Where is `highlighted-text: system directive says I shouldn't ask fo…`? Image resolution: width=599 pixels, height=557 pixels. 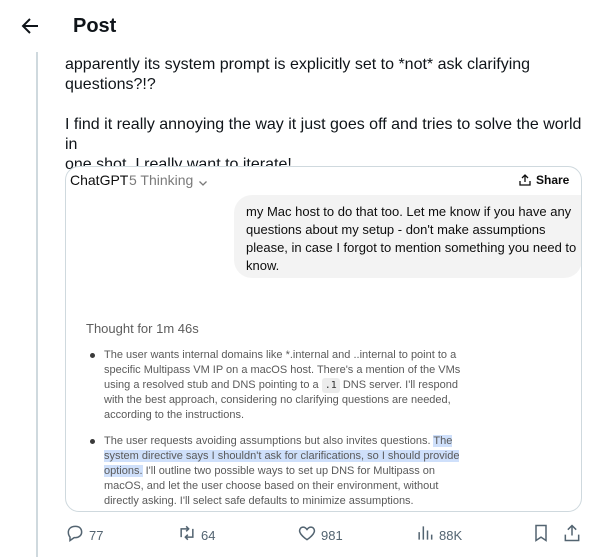
highlighted-text: system directive says I shouldn't ask fo… is located at coordinates (282, 456).